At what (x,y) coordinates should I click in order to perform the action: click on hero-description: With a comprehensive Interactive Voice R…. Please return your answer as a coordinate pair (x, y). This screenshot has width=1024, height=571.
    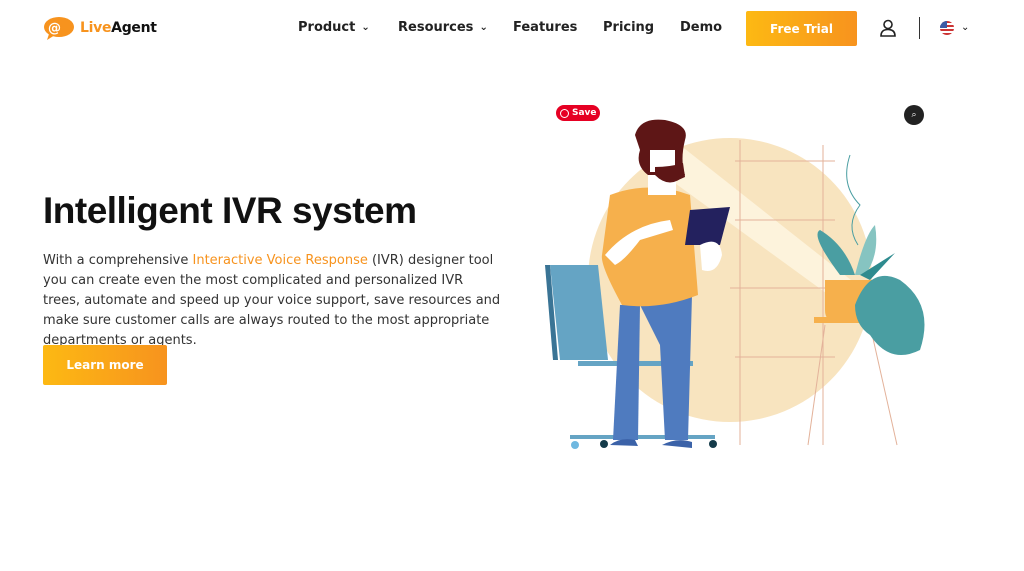
    Looking at the image, I should click on (273, 301).